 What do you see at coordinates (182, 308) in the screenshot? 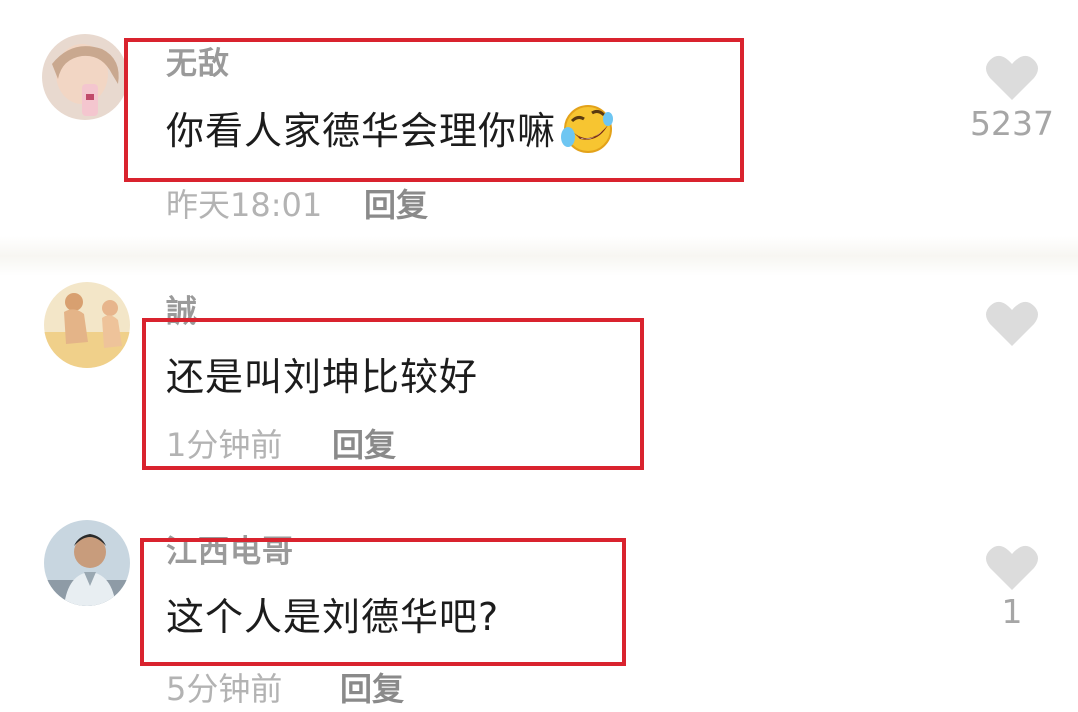
I see `username: 誠` at bounding box center [182, 308].